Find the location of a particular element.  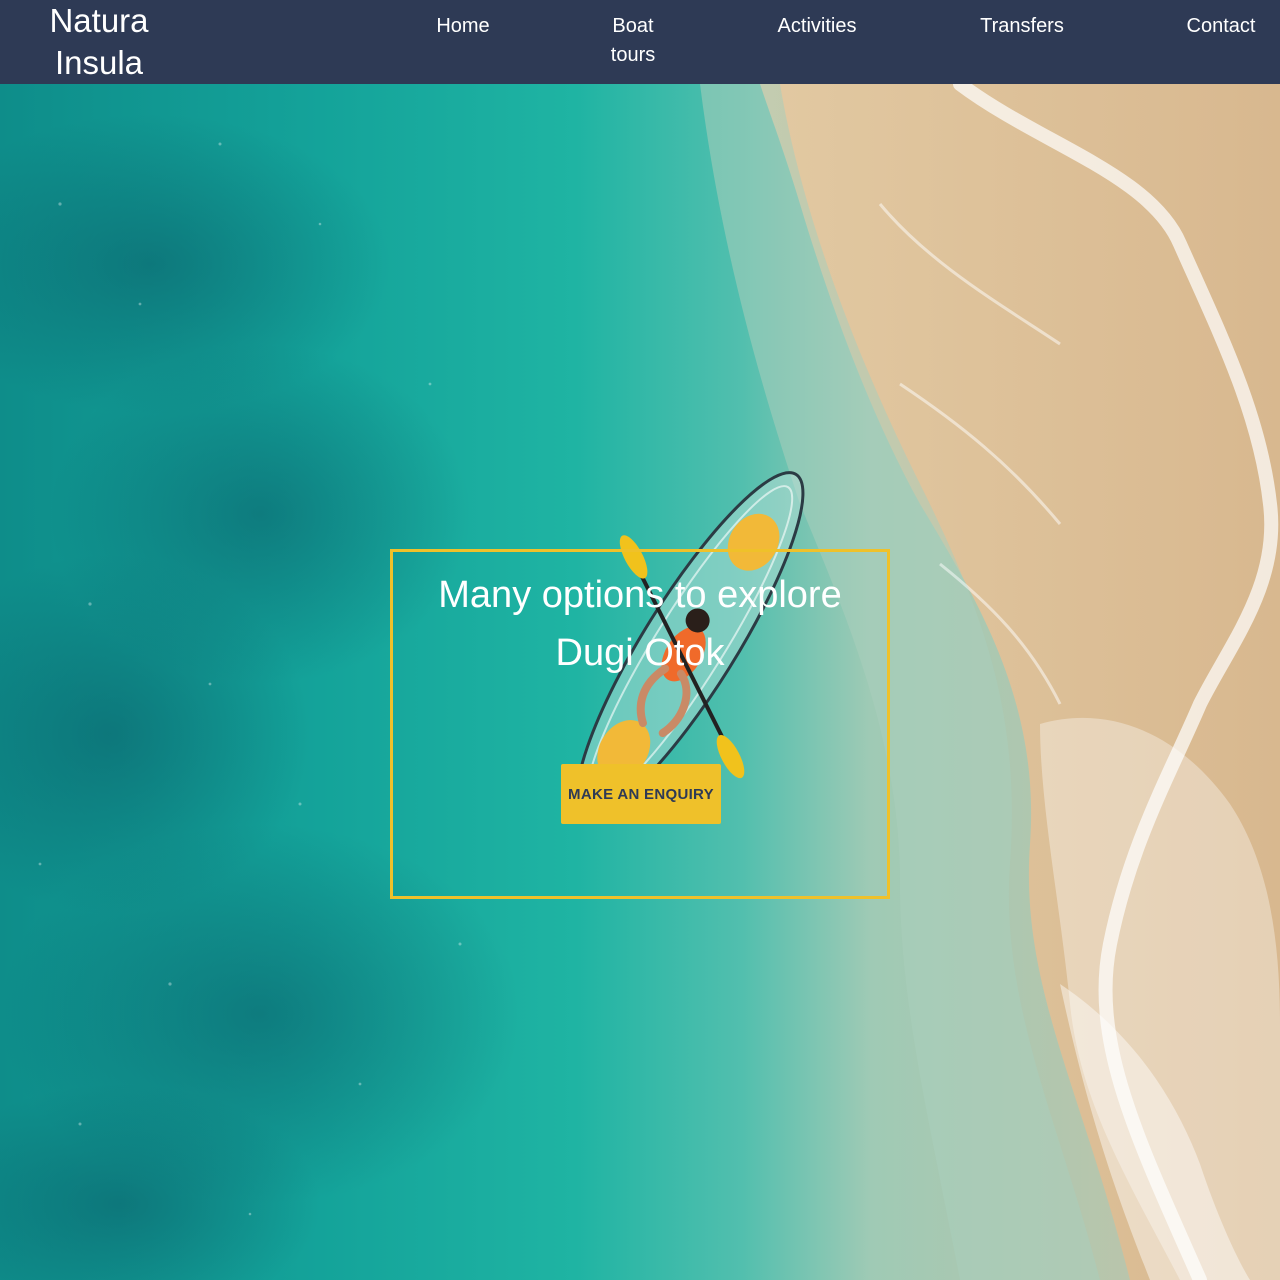

hero-title-line-1: Many options to explore is located at coordinates (640, 595).